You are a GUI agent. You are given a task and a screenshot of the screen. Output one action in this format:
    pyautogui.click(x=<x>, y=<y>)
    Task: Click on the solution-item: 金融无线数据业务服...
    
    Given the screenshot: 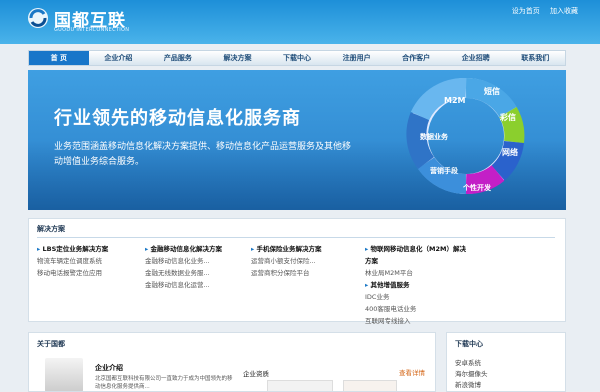 What is the action you would take?
    pyautogui.click(x=183, y=273)
    